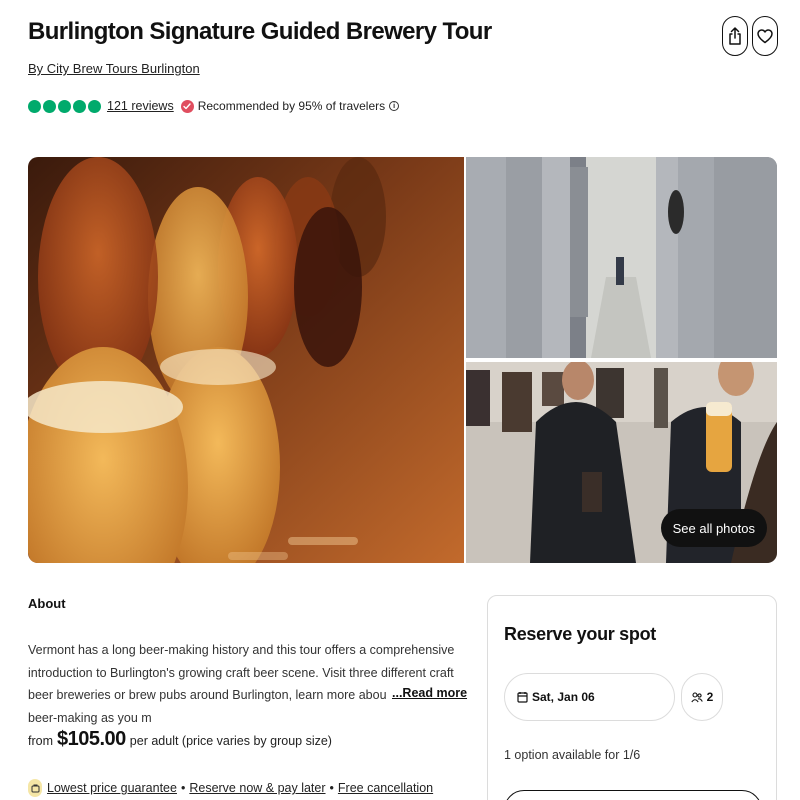 The width and height of the screenshot is (800, 800). What do you see at coordinates (394, 106) in the screenshot?
I see `info-icon: i` at bounding box center [394, 106].